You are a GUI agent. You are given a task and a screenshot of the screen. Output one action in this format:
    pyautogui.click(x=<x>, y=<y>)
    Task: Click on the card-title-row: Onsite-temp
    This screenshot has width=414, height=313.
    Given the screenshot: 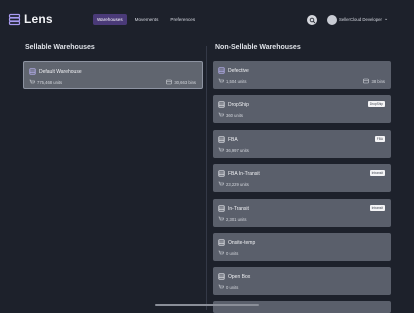 What is the action you would take?
    pyautogui.click(x=236, y=242)
    